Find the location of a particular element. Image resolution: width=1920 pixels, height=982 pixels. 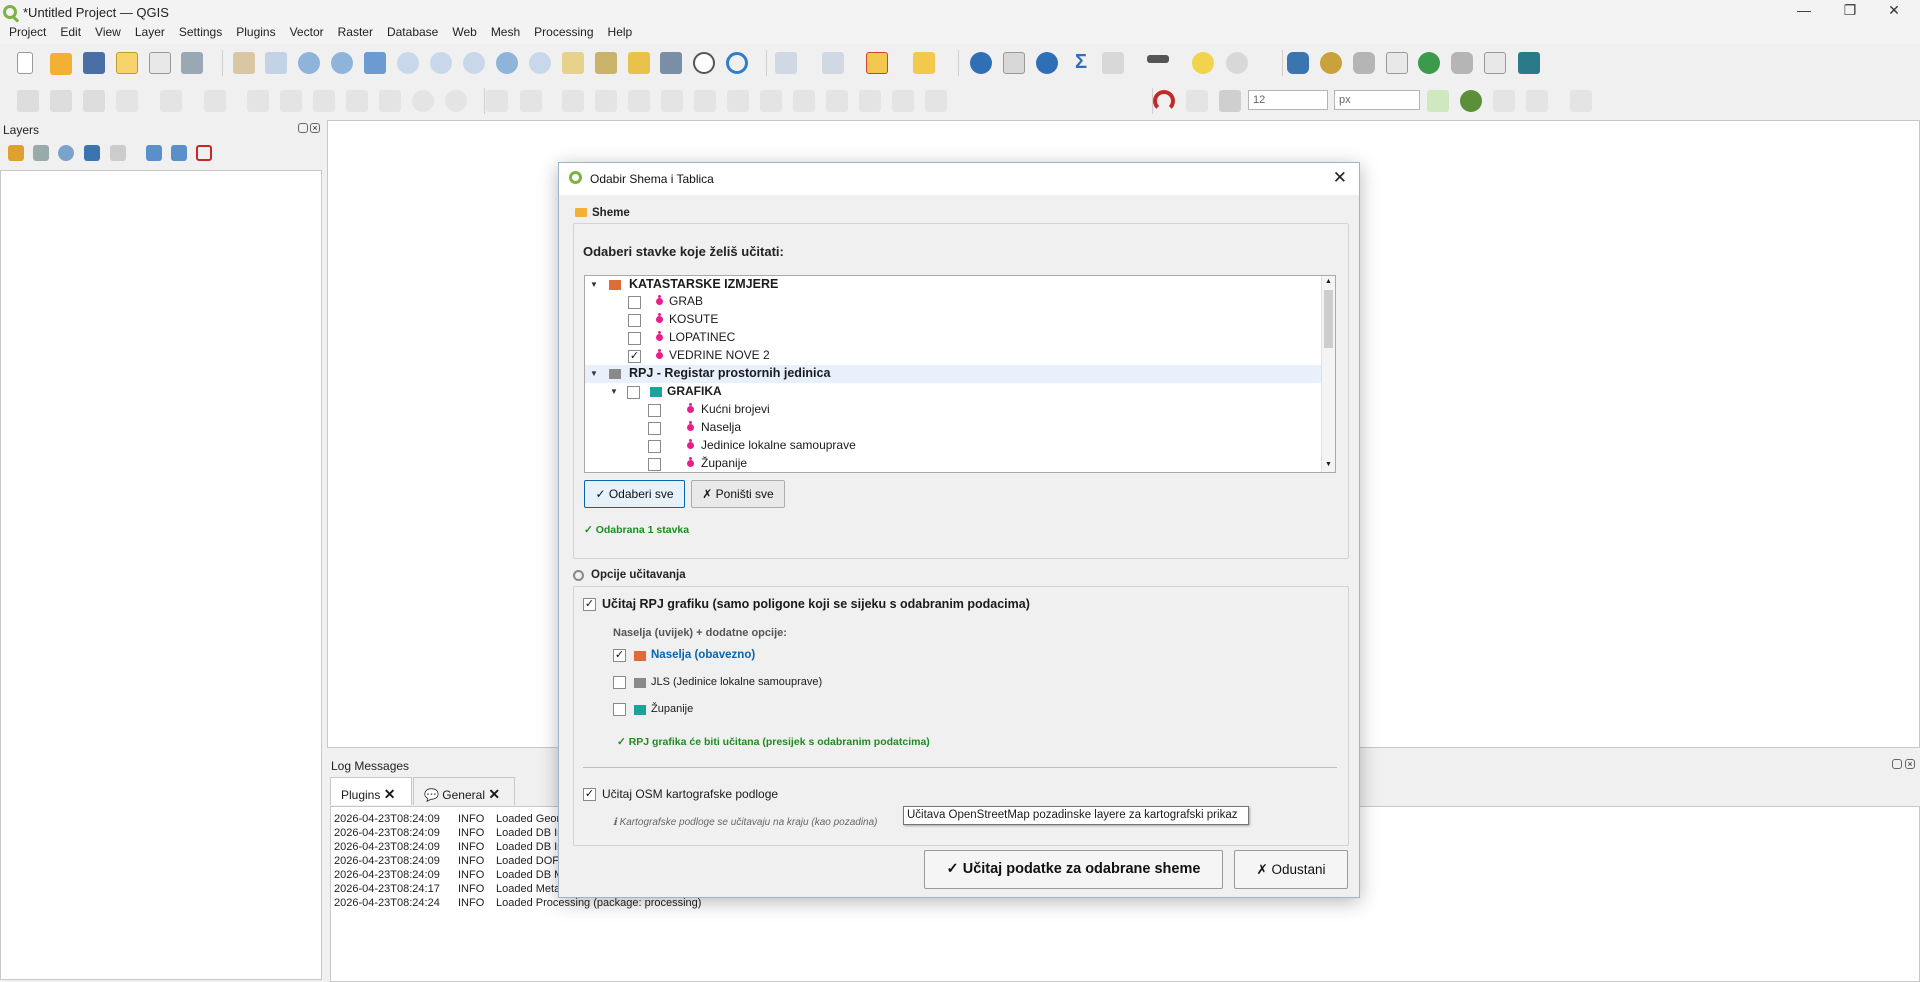

tree-subgroup-grafika: ▼ GRAFIKA is located at coordinates (953, 392).